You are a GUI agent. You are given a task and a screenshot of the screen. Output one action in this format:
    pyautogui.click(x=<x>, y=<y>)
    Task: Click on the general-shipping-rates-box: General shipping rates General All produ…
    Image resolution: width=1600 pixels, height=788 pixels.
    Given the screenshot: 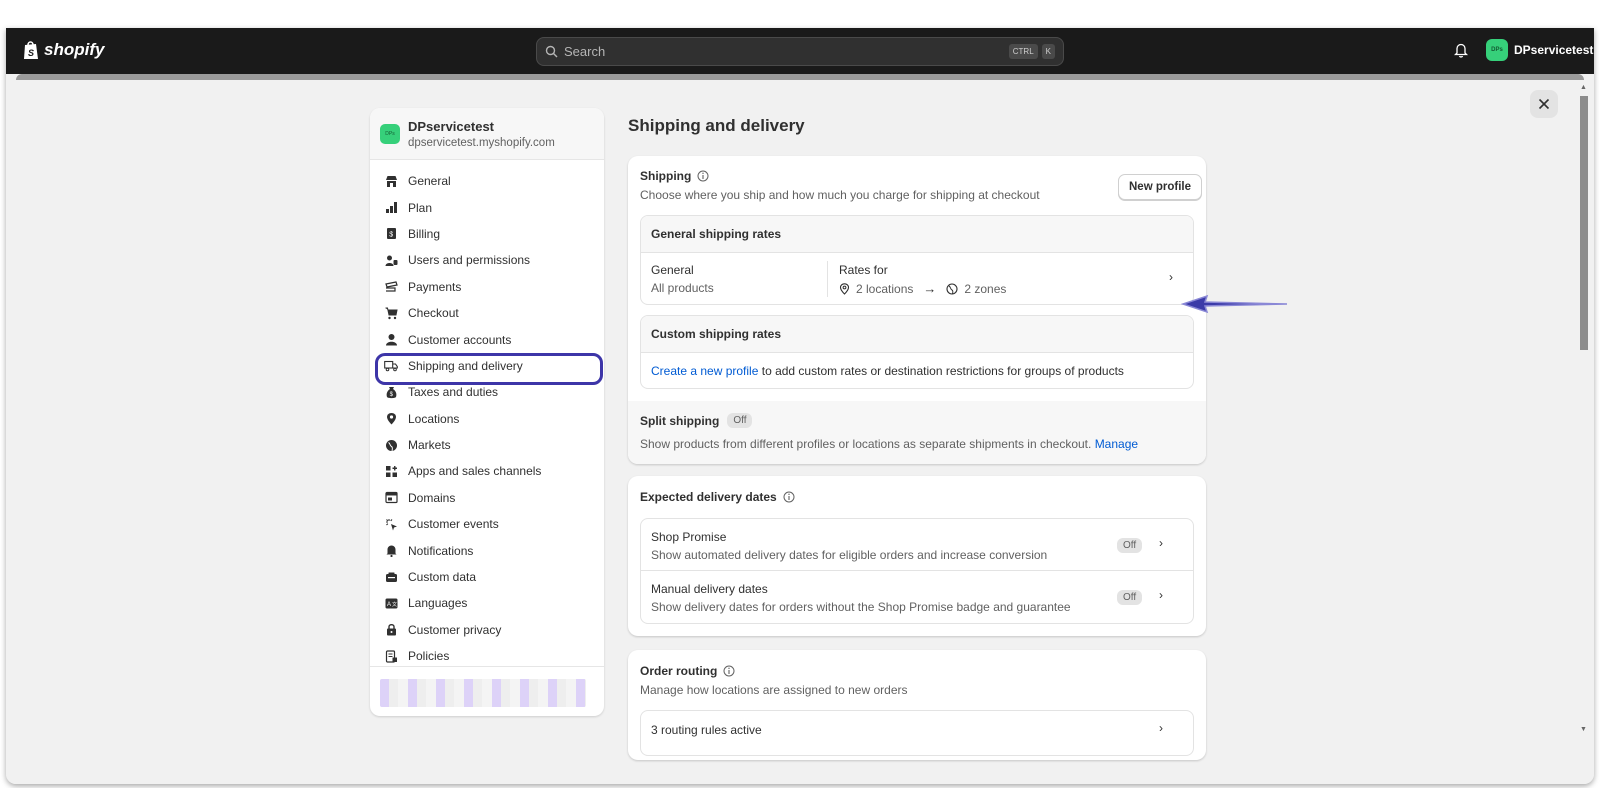 What is the action you would take?
    pyautogui.click(x=917, y=260)
    